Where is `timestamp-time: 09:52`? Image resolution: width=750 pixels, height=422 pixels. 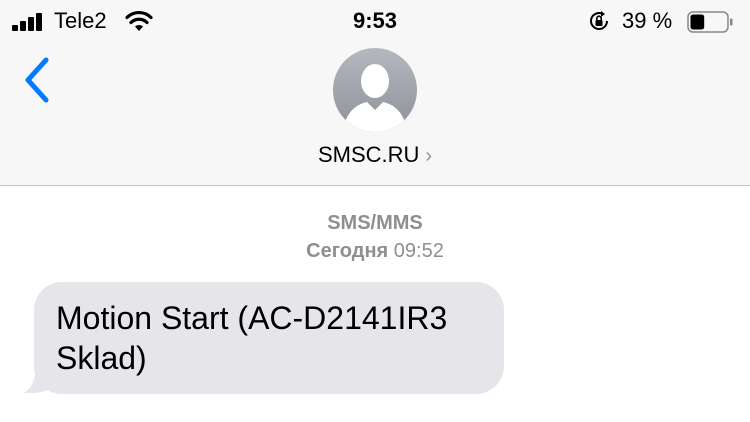 timestamp-time: 09:52 is located at coordinates (418, 251).